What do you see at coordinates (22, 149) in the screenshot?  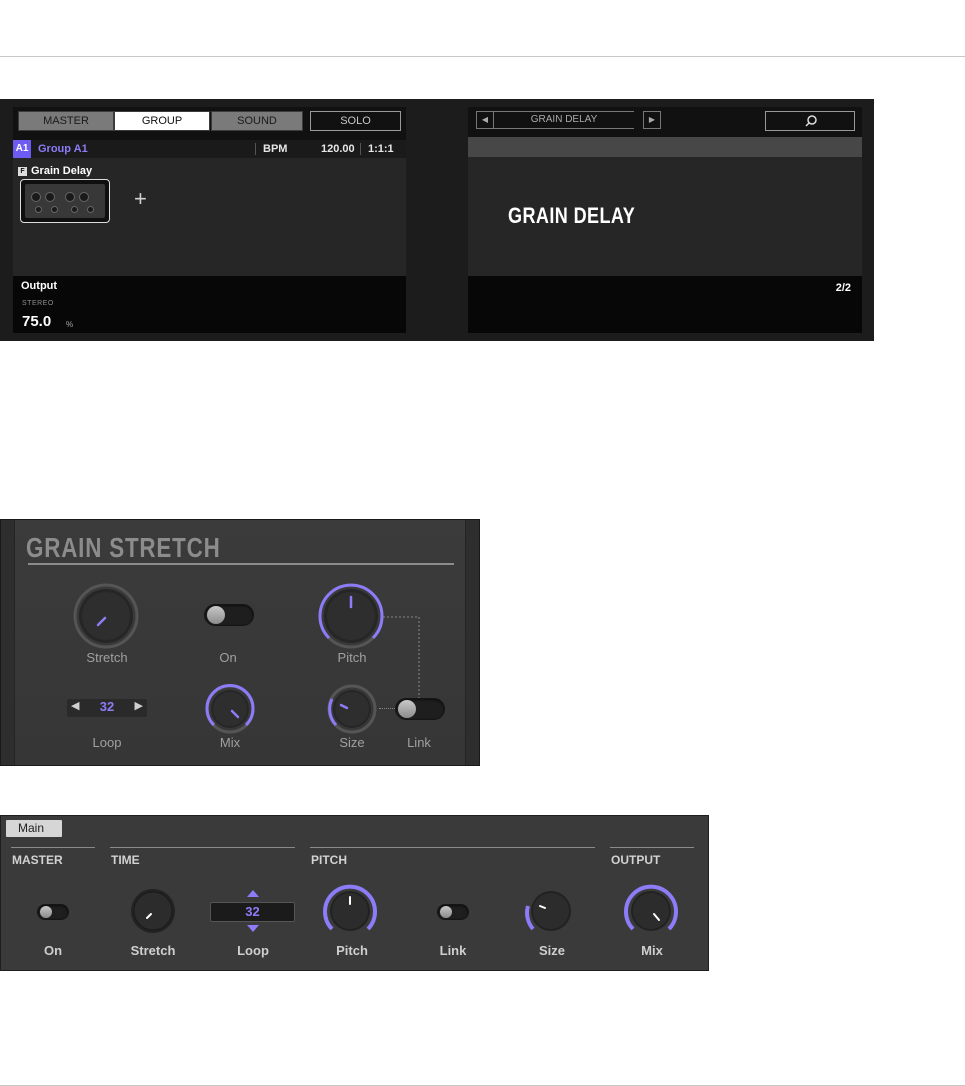 I see `group-badge: A1` at bounding box center [22, 149].